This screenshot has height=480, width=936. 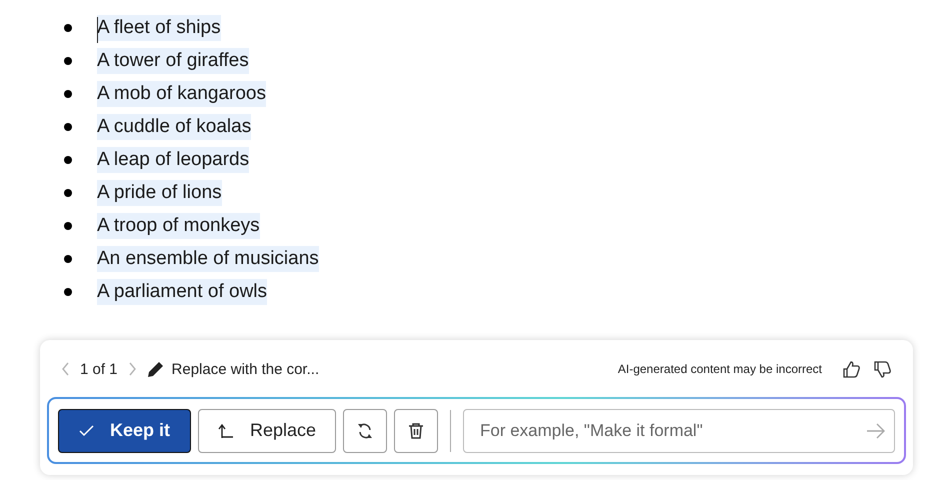 I want to click on refresh-icon, so click(x=365, y=431).